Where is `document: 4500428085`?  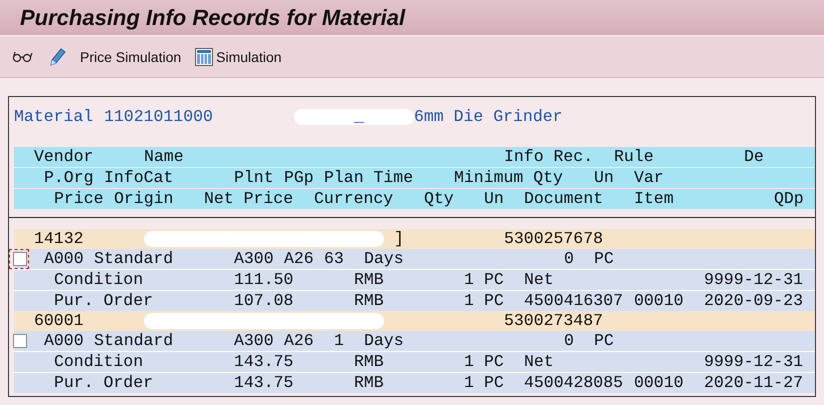 document: 4500428085 is located at coordinates (574, 383).